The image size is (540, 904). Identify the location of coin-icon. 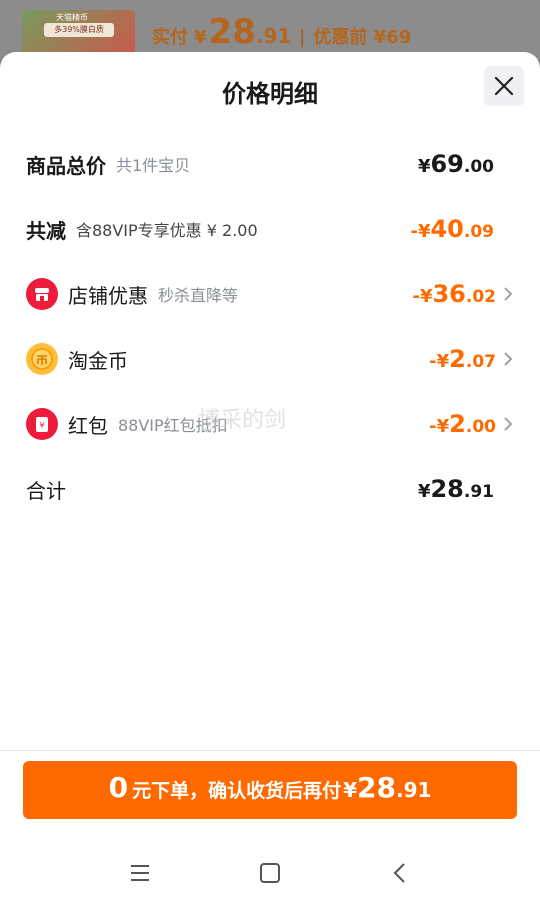
(42, 359).